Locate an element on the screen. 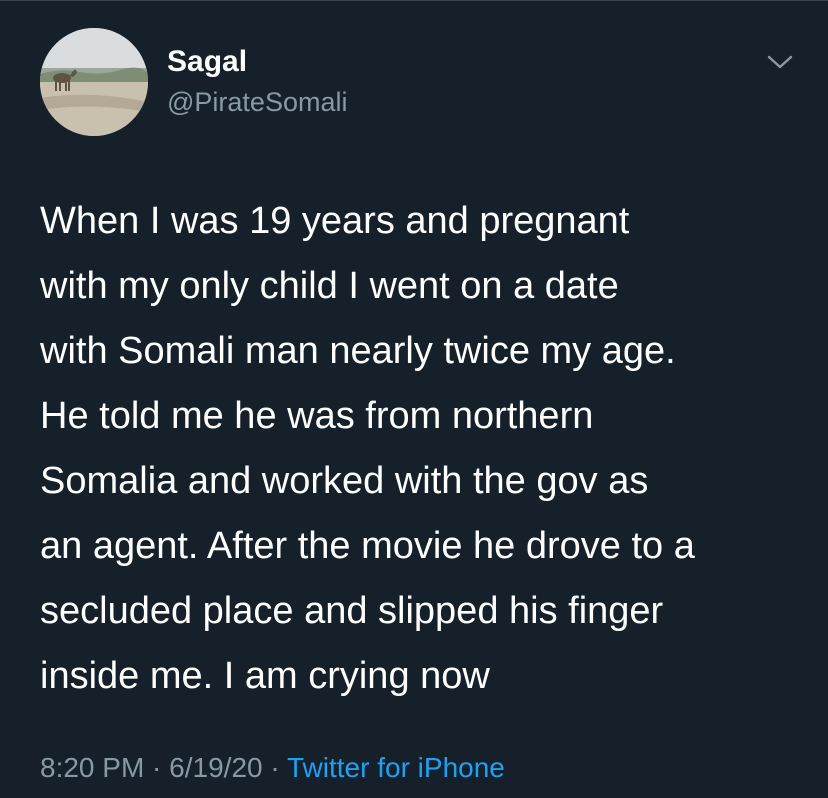 The width and height of the screenshot is (828, 798). tweet-text-line: an agent. After the movie he drove to a is located at coordinates (367, 546).